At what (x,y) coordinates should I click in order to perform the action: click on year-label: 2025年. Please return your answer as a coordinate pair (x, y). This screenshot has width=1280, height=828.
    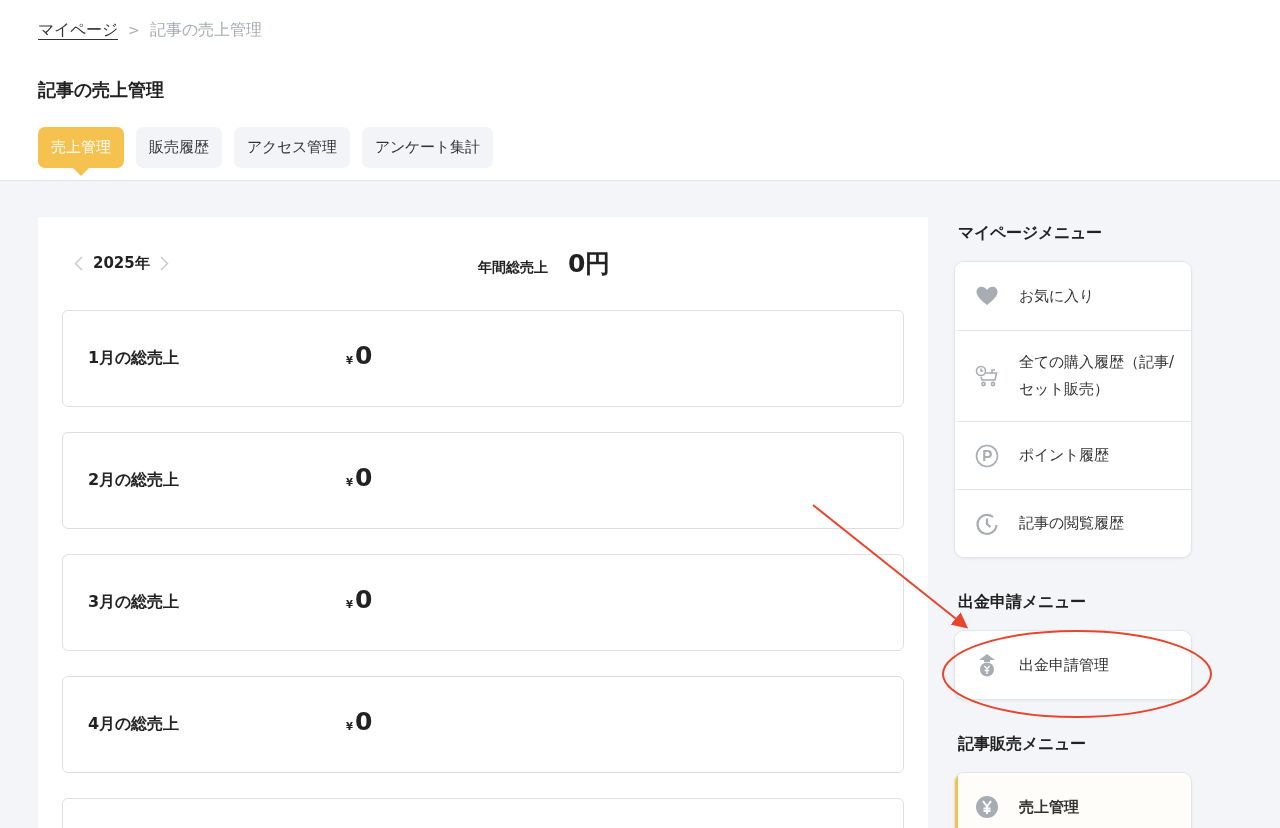
    Looking at the image, I should click on (121, 263).